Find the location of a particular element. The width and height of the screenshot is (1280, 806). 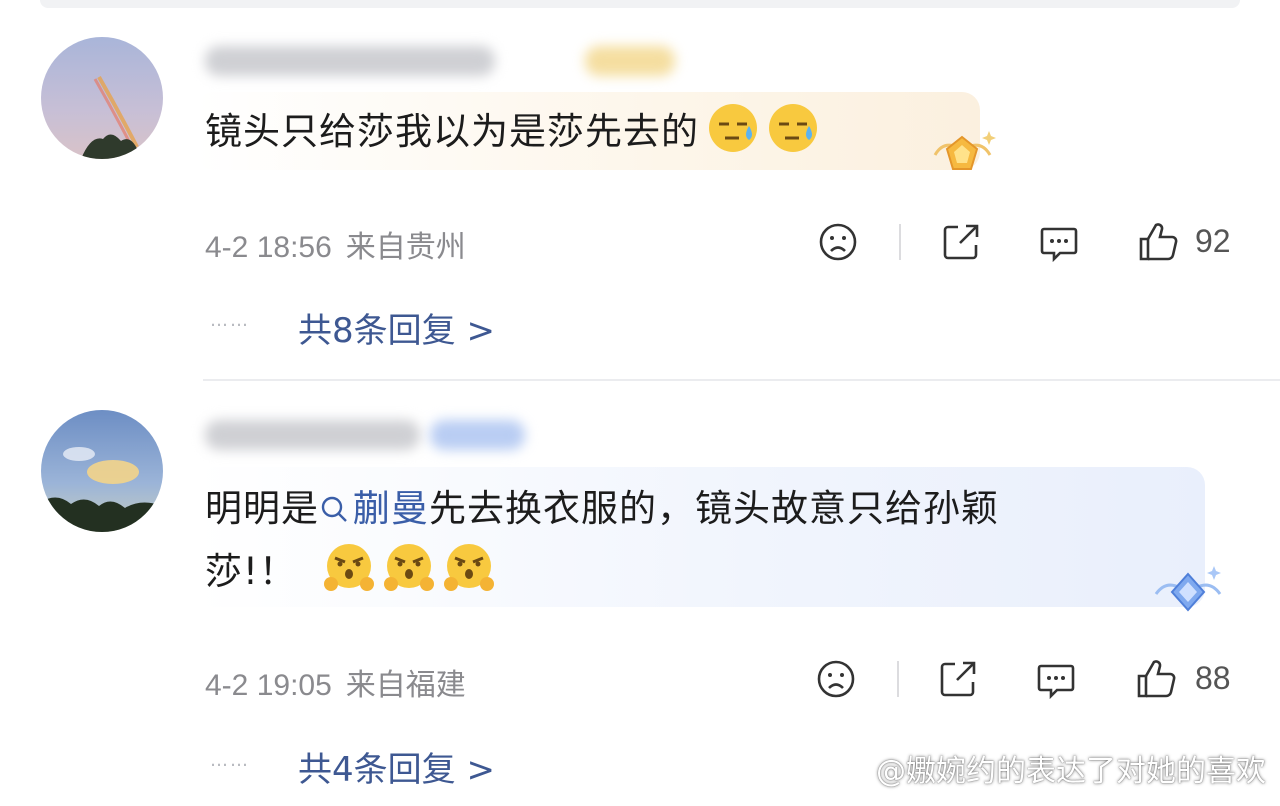

weibo-logo-icon is located at coordinates (852, 770).